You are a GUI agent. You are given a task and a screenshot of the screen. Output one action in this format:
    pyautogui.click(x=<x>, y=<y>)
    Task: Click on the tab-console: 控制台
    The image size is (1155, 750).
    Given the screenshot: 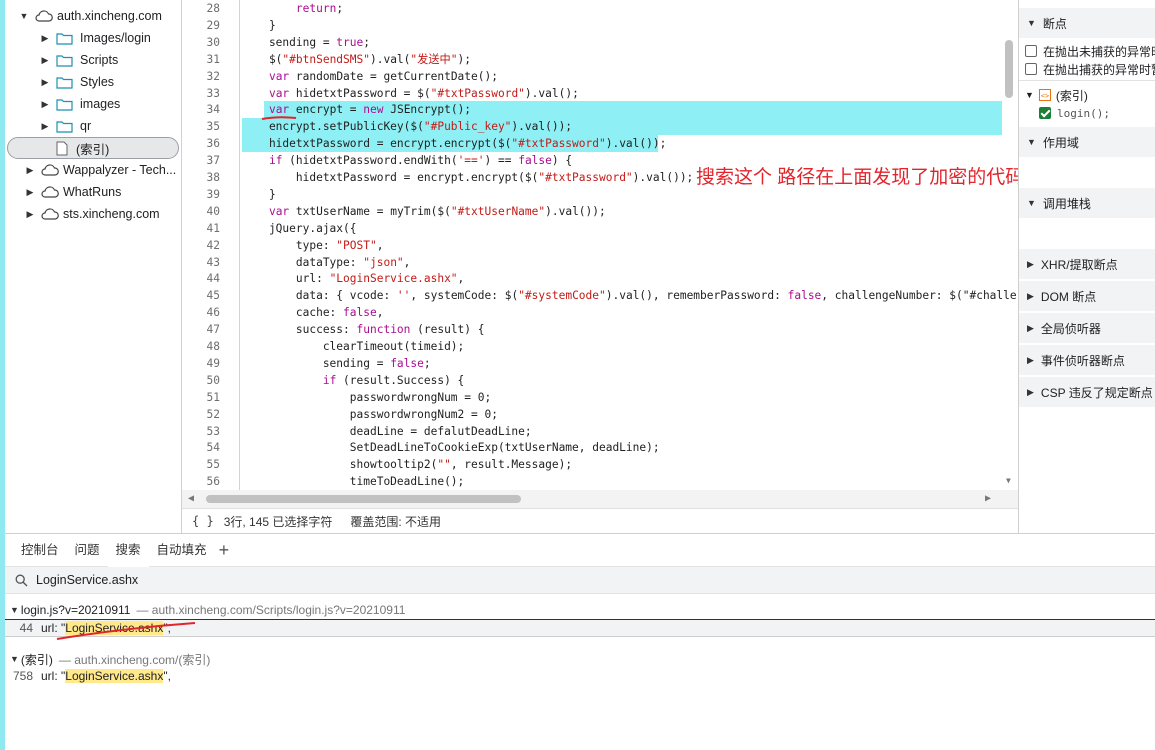 What is the action you would take?
    pyautogui.click(x=40, y=550)
    